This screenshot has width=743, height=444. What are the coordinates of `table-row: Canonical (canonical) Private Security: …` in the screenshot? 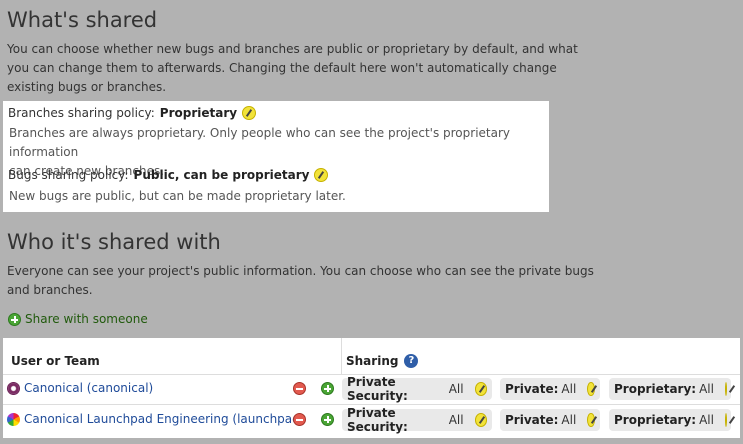 It's located at (371, 389).